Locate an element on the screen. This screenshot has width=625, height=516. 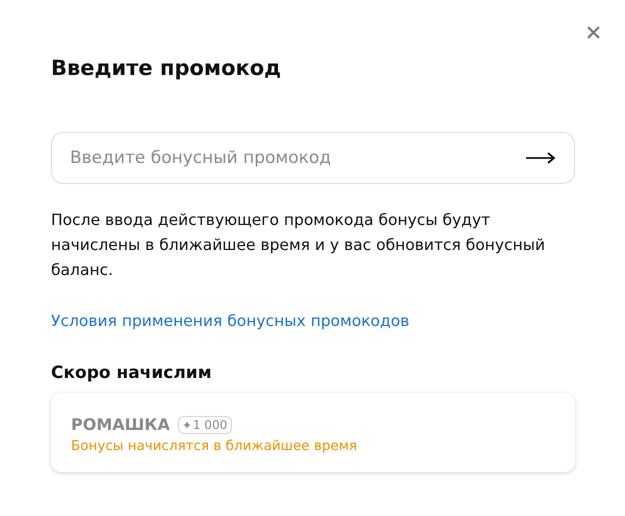
status-text: Бонусы начислятся в ближайшее время is located at coordinates (214, 446).